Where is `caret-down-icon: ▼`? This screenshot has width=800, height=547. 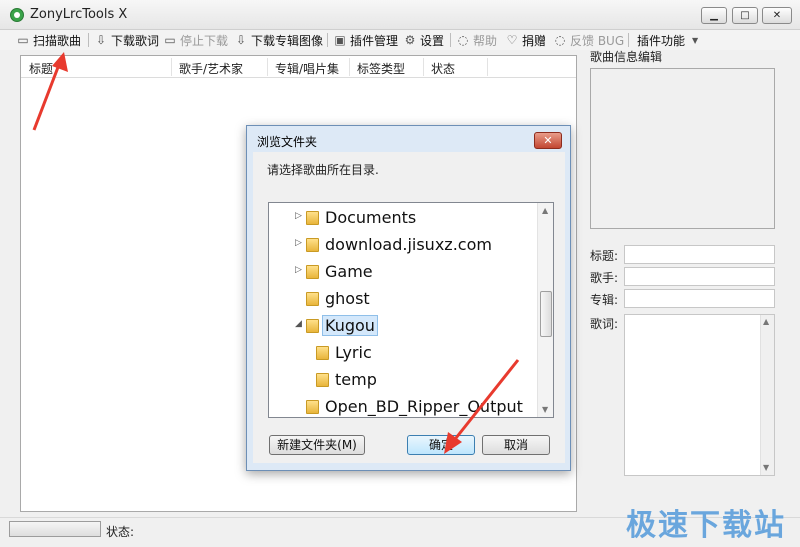
caret-down-icon: ▼ is located at coordinates (695, 40).